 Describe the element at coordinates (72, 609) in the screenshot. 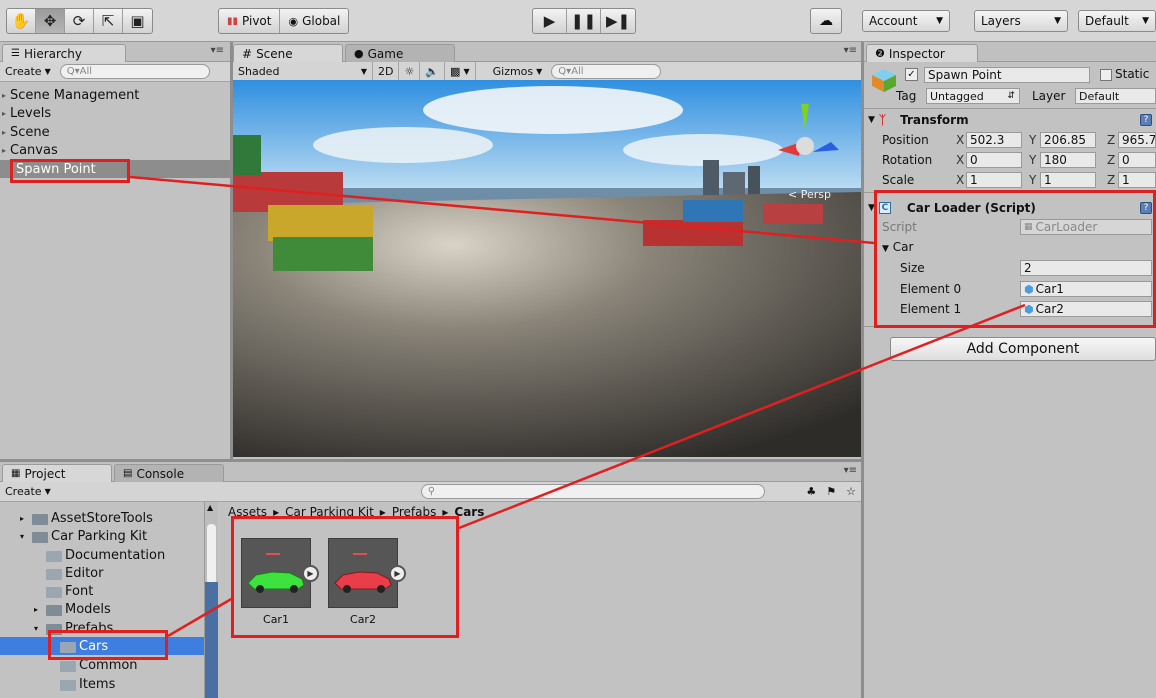

I see `tree-item-models: ▸ Models` at that location.